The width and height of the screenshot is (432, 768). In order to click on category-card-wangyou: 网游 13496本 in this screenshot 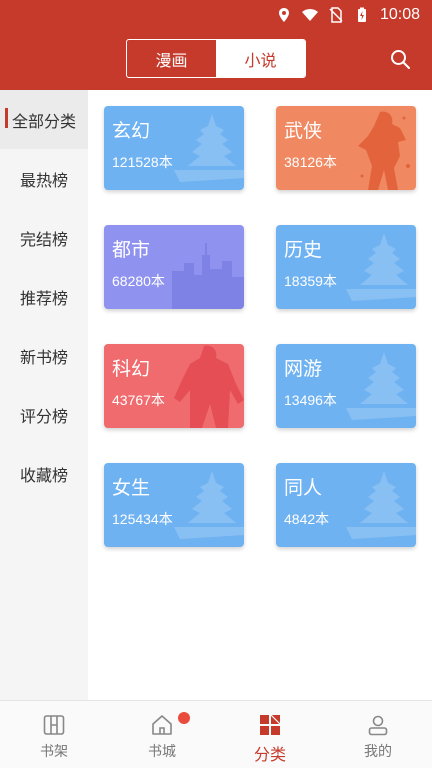, I will do `click(346, 386)`.